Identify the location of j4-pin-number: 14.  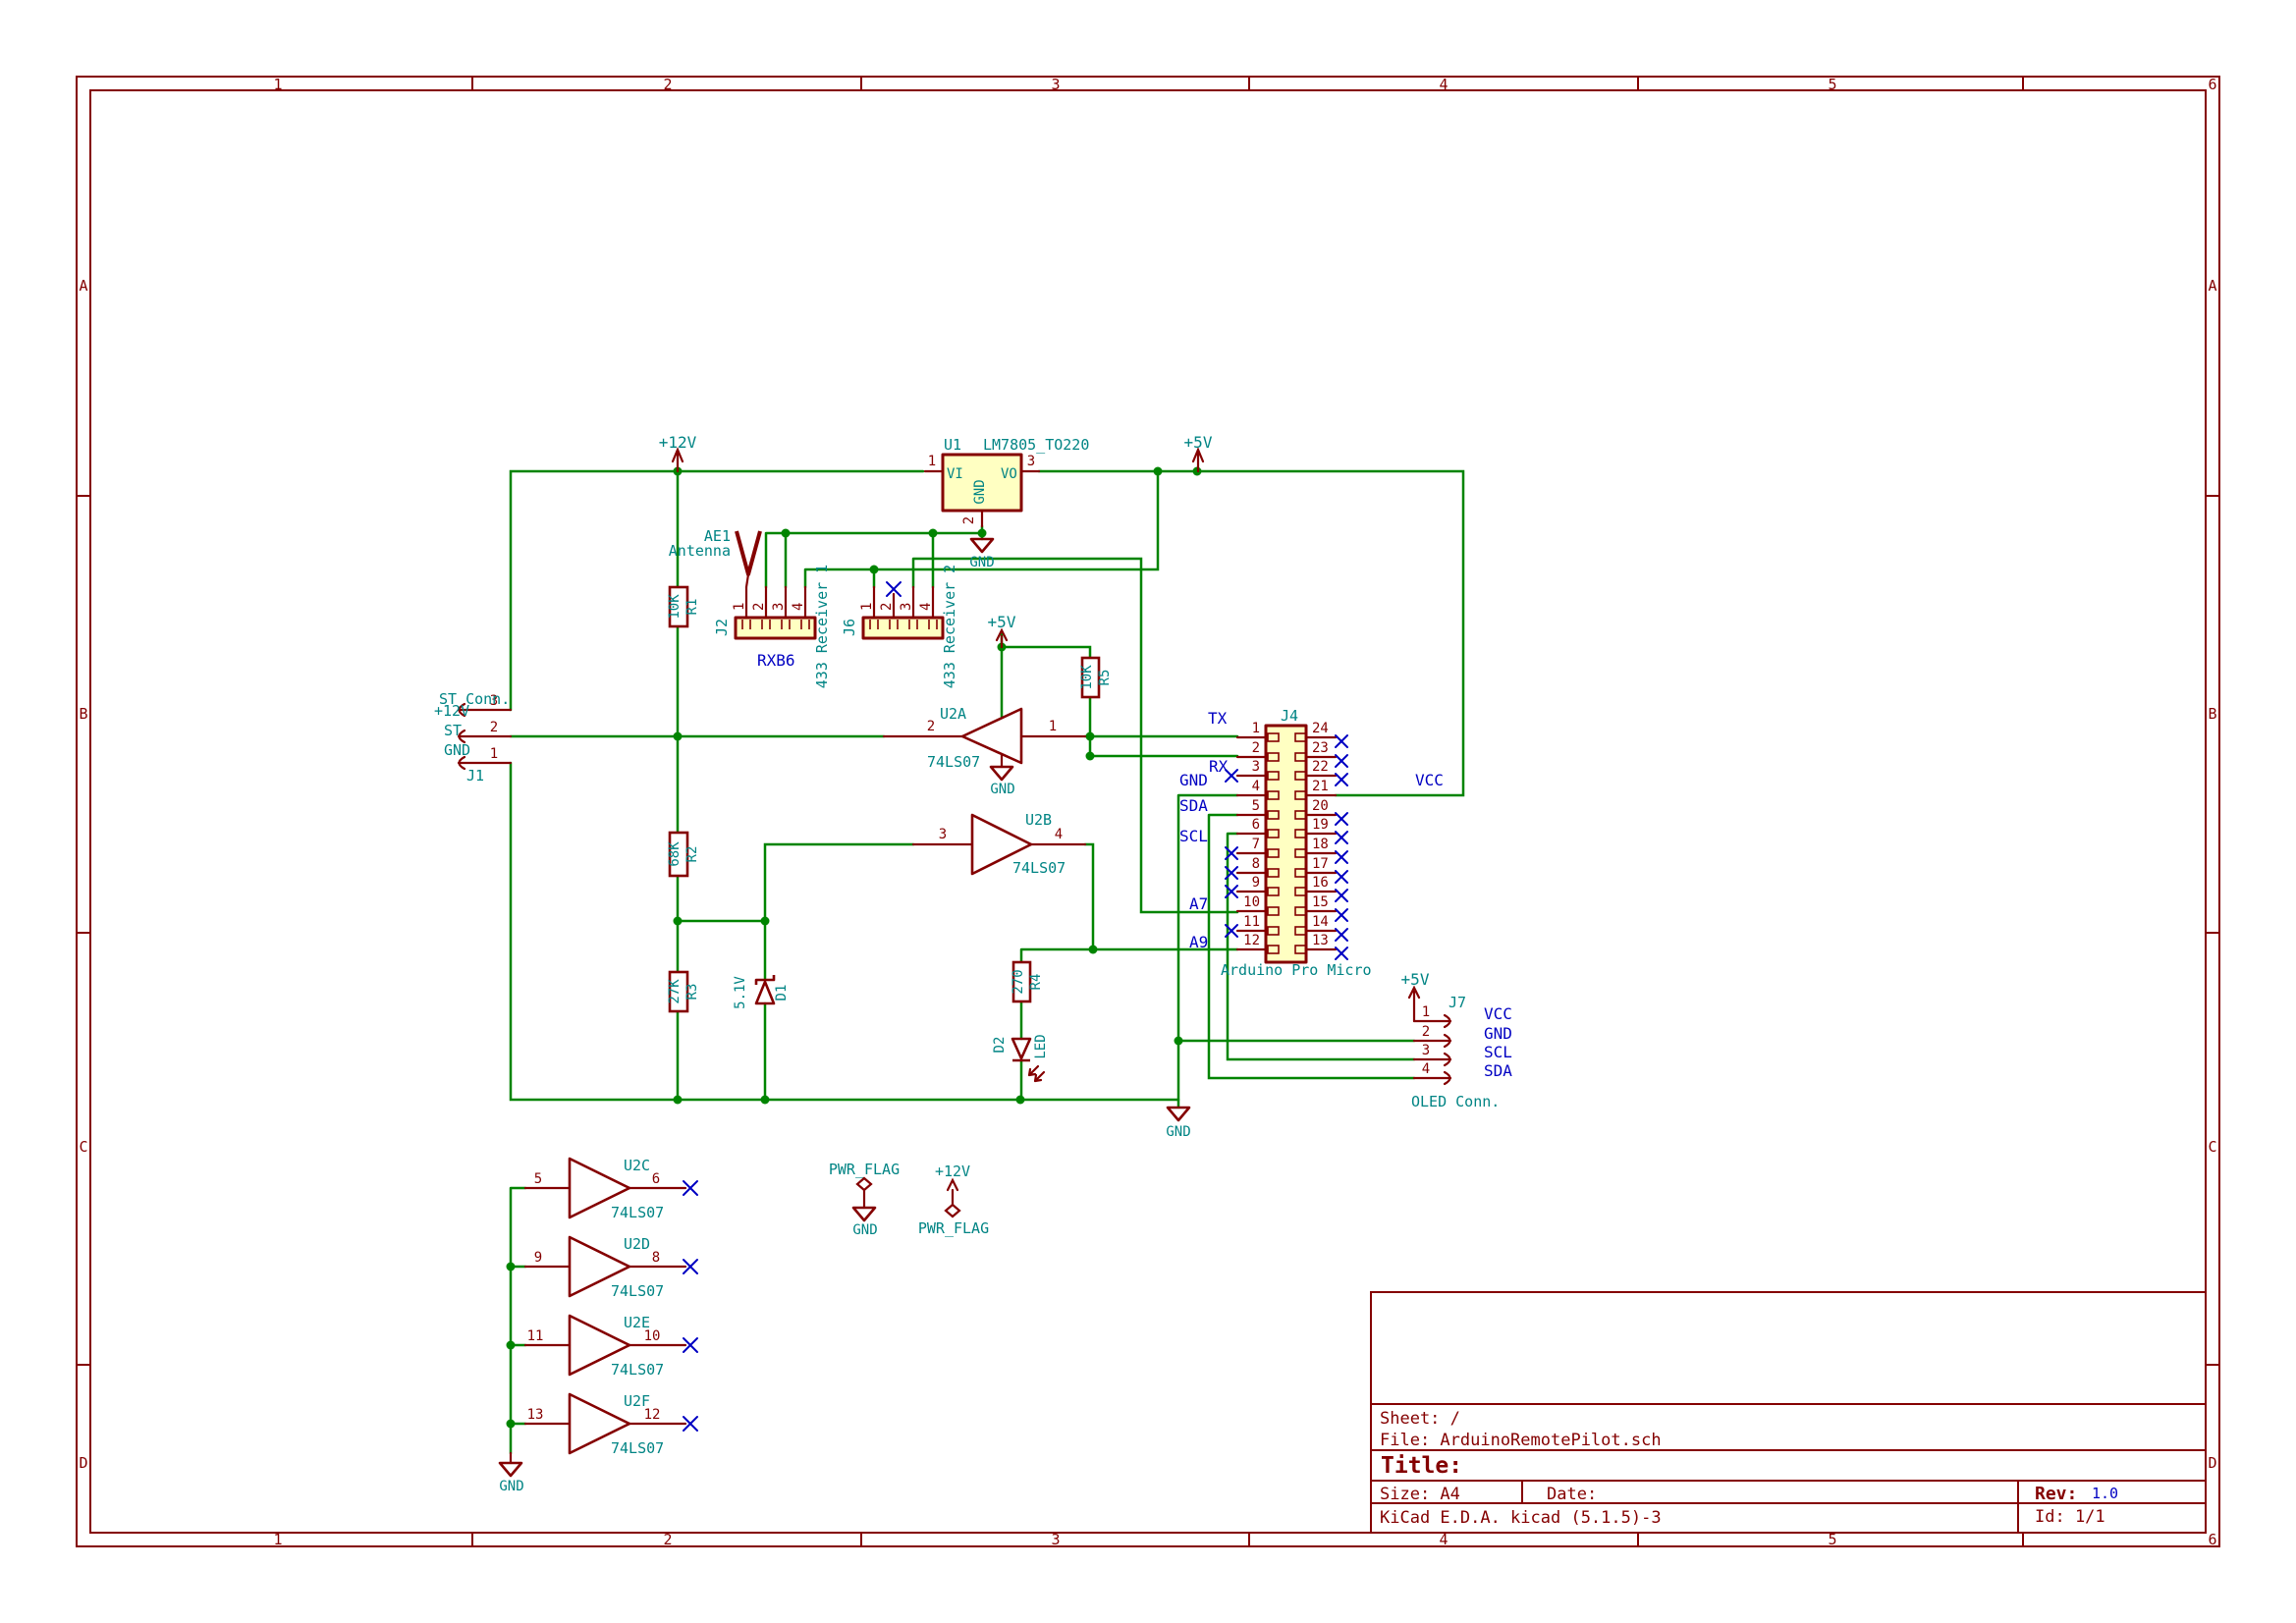
(1320, 922).